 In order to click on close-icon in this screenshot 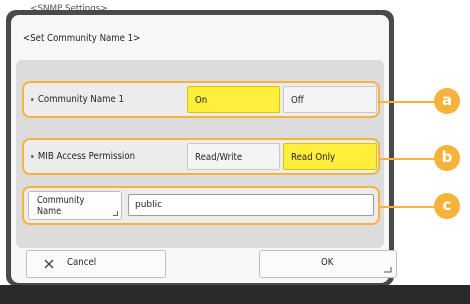, I will do `click(49, 264)`.